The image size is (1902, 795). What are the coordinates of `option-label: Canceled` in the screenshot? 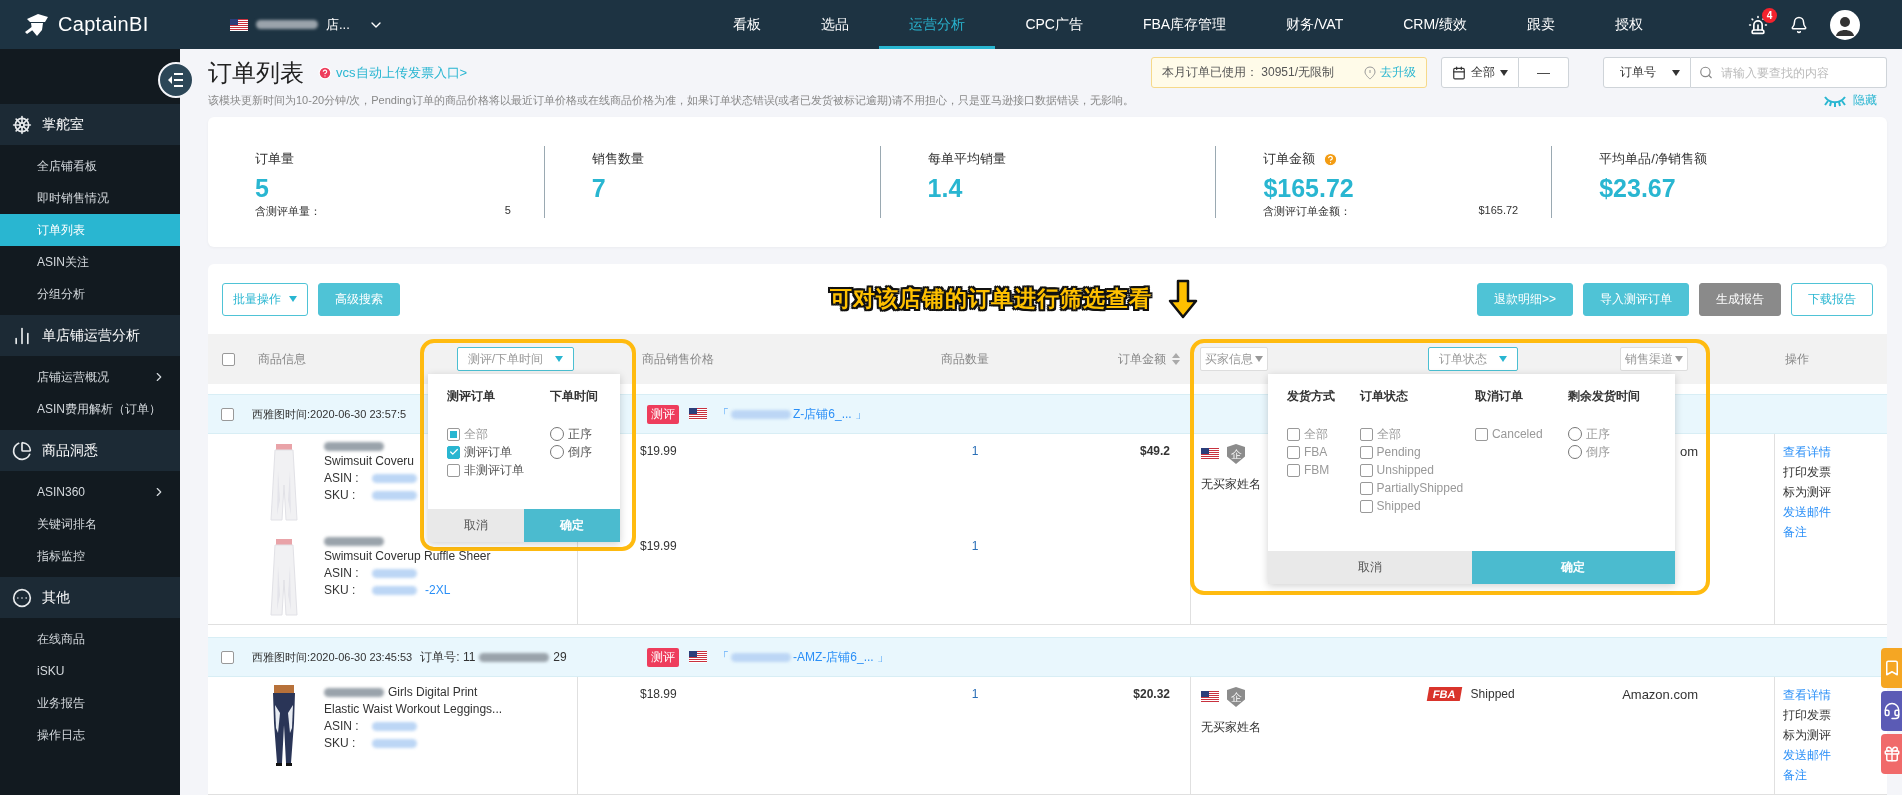 It's located at (1517, 434).